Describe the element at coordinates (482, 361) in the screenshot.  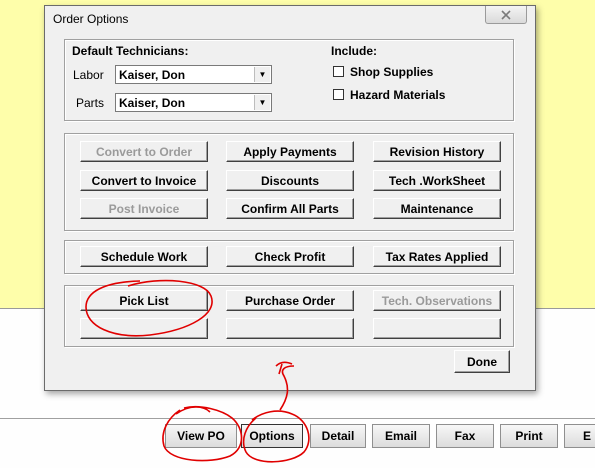
I see `done-button: Done` at that location.